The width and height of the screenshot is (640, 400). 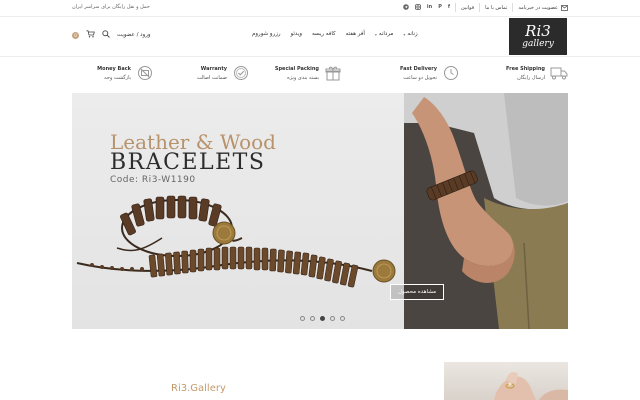 I want to click on nav-item-video: ویدئو, so click(x=296, y=34).